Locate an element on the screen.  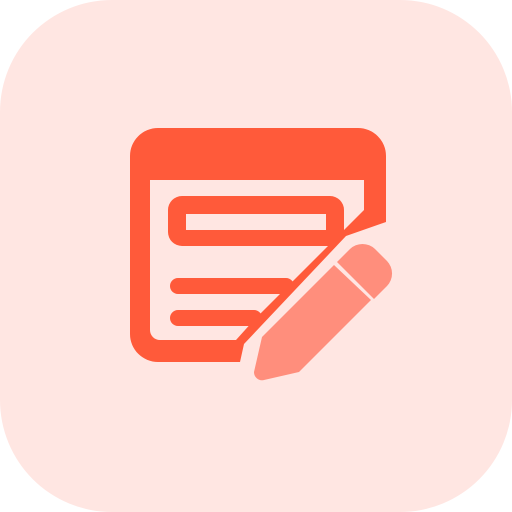
form-input-box is located at coordinates (256, 221).